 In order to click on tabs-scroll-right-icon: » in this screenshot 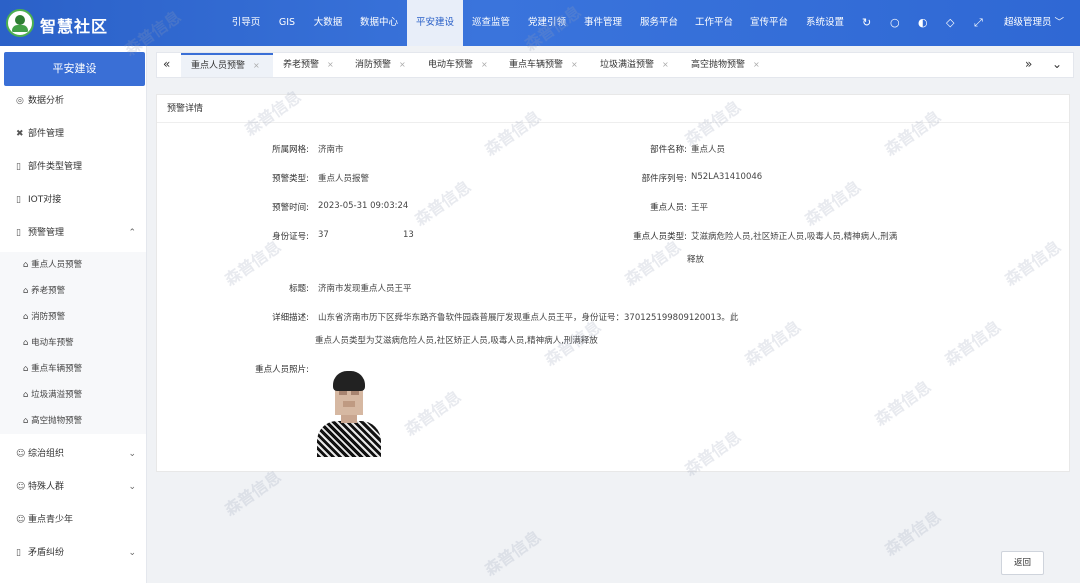, I will do `click(1028, 64)`.